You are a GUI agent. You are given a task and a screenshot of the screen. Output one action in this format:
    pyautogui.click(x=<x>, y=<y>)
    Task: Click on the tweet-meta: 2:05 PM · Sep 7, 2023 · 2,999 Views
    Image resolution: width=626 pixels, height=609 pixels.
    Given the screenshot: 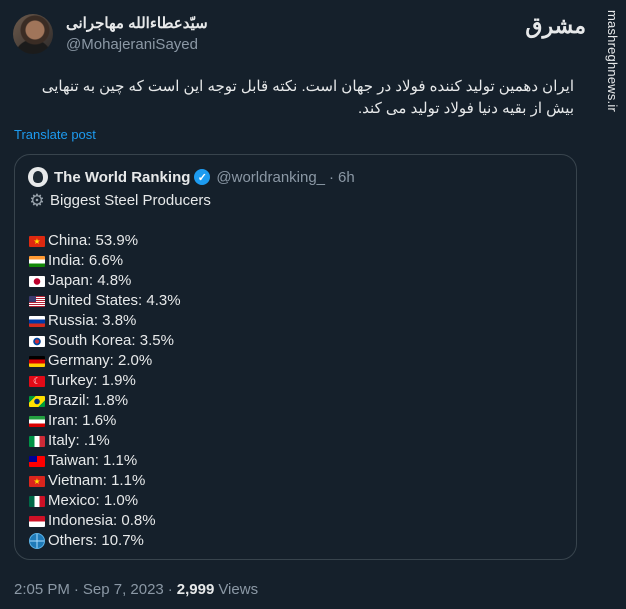 What is the action you would take?
    pyautogui.click(x=136, y=589)
    